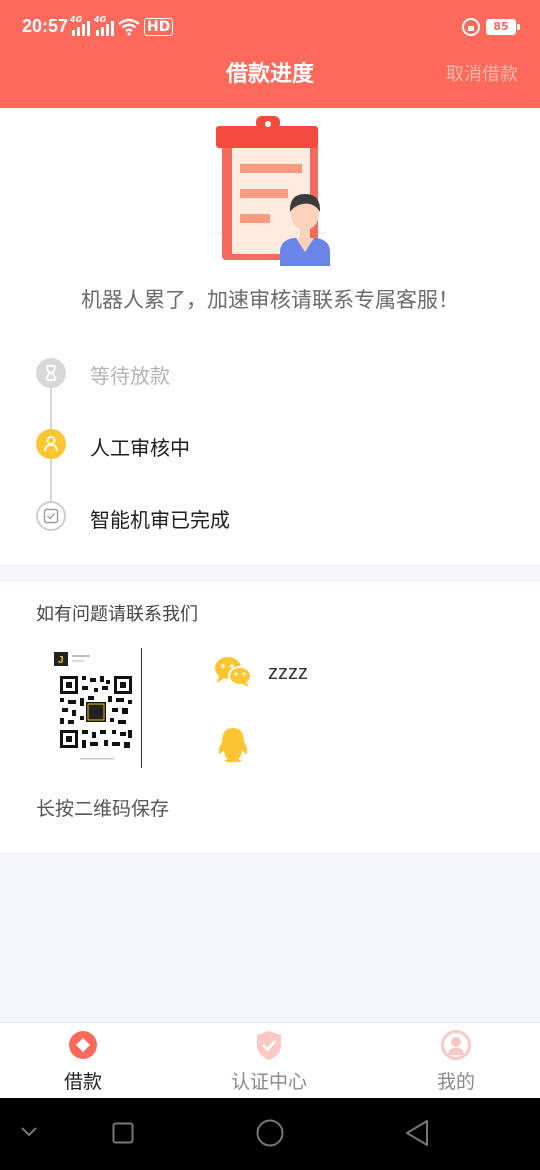 This screenshot has width=540, height=1170. What do you see at coordinates (82, 1082) in the screenshot?
I see `tab-label-loan: 借款` at bounding box center [82, 1082].